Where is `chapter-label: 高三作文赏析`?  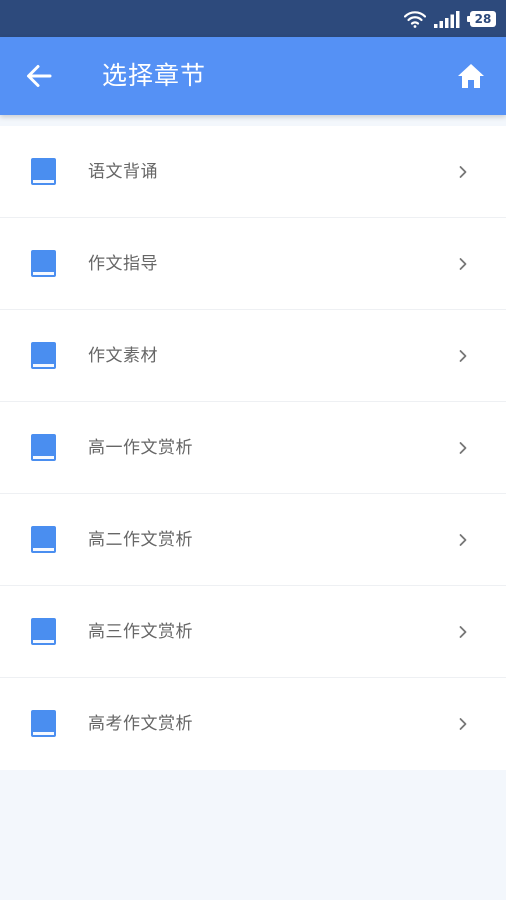 chapter-label: 高三作文赏析 is located at coordinates (140, 632).